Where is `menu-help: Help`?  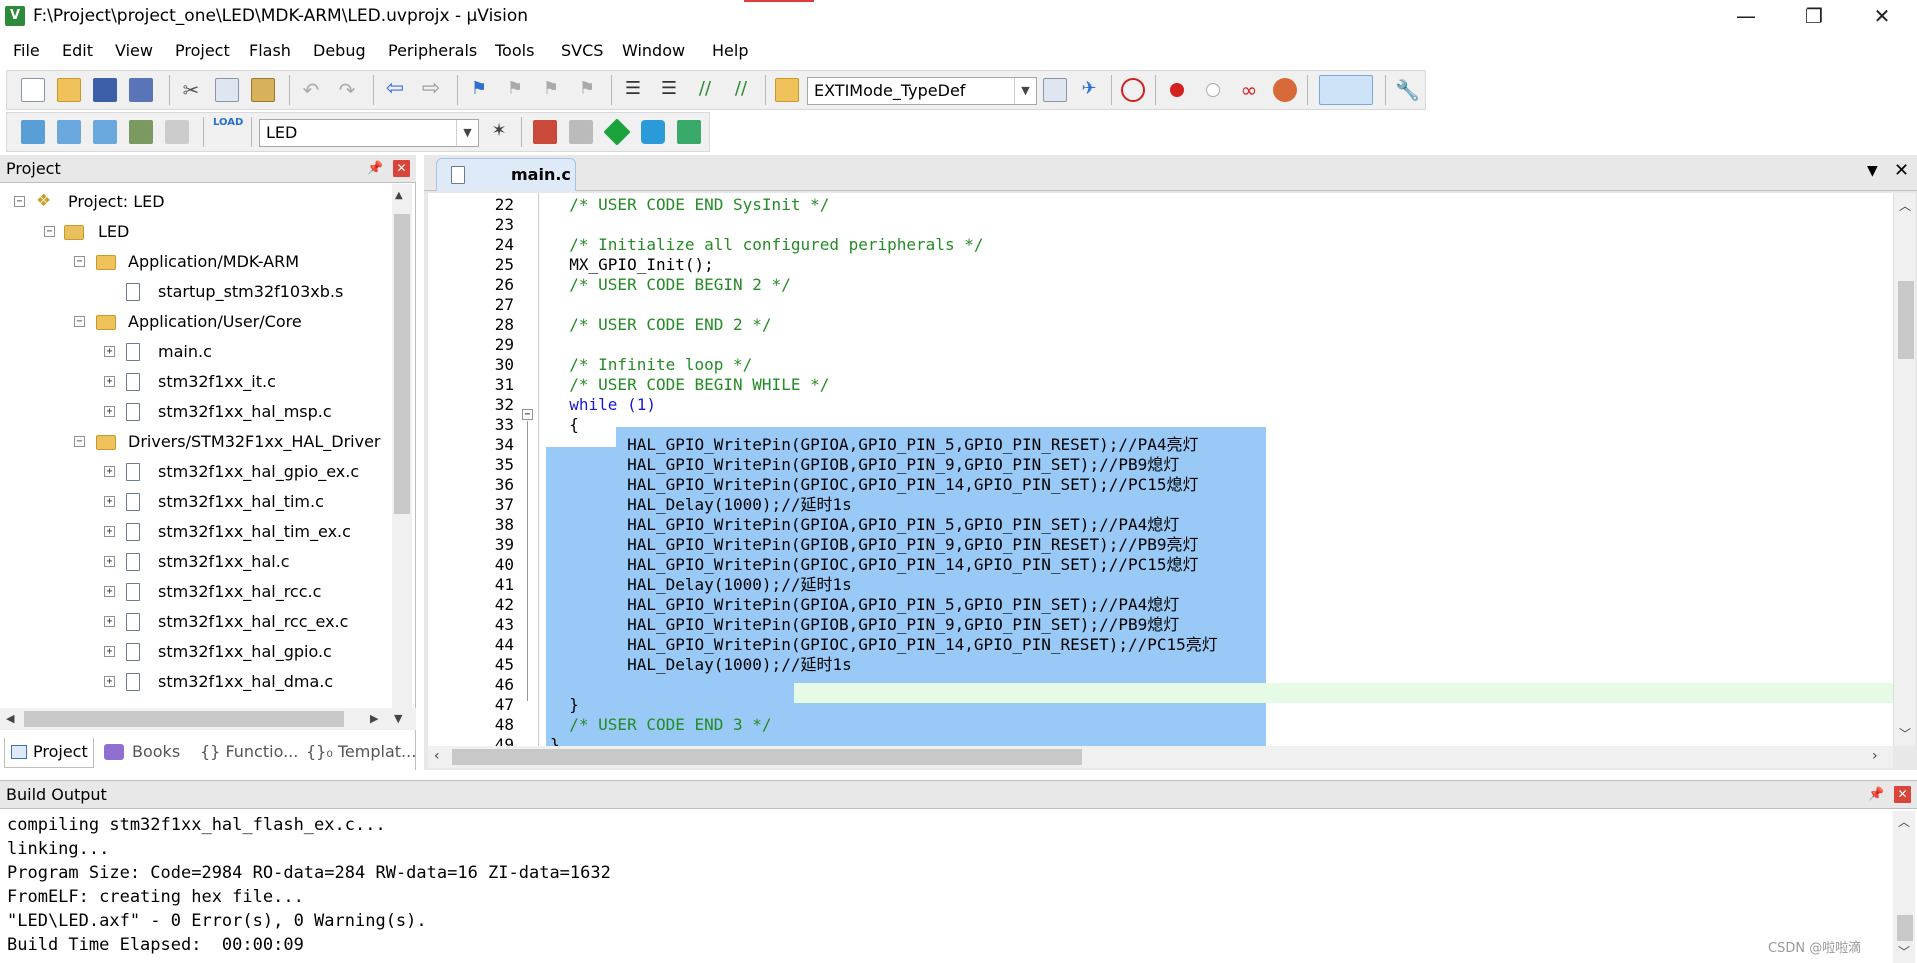
menu-help: Help is located at coordinates (730, 50).